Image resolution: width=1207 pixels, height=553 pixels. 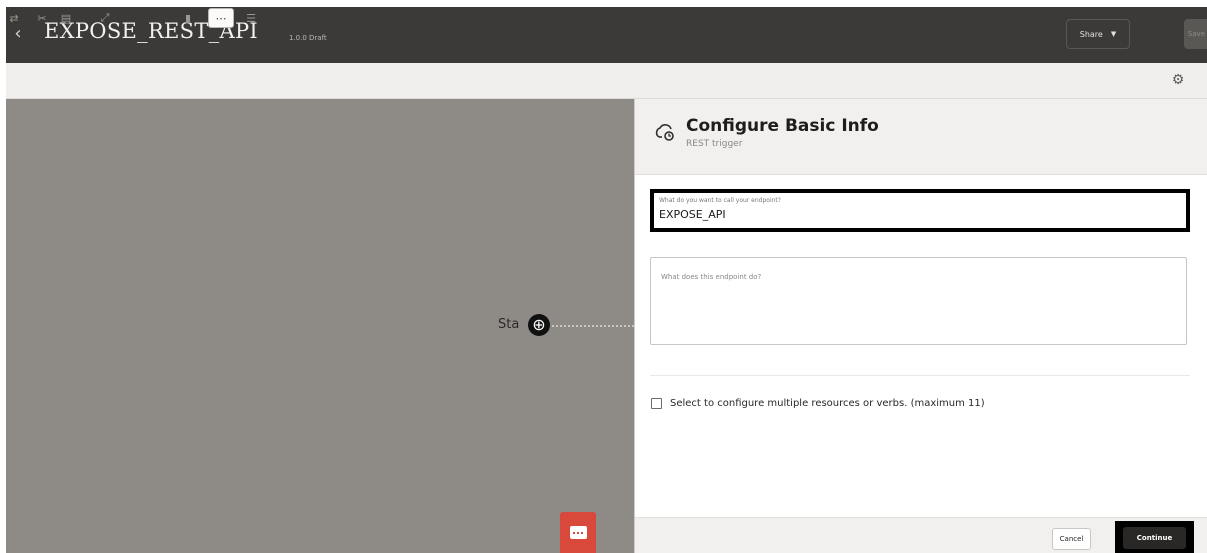 I want to click on cancel-button: Cancel, so click(x=1071, y=539).